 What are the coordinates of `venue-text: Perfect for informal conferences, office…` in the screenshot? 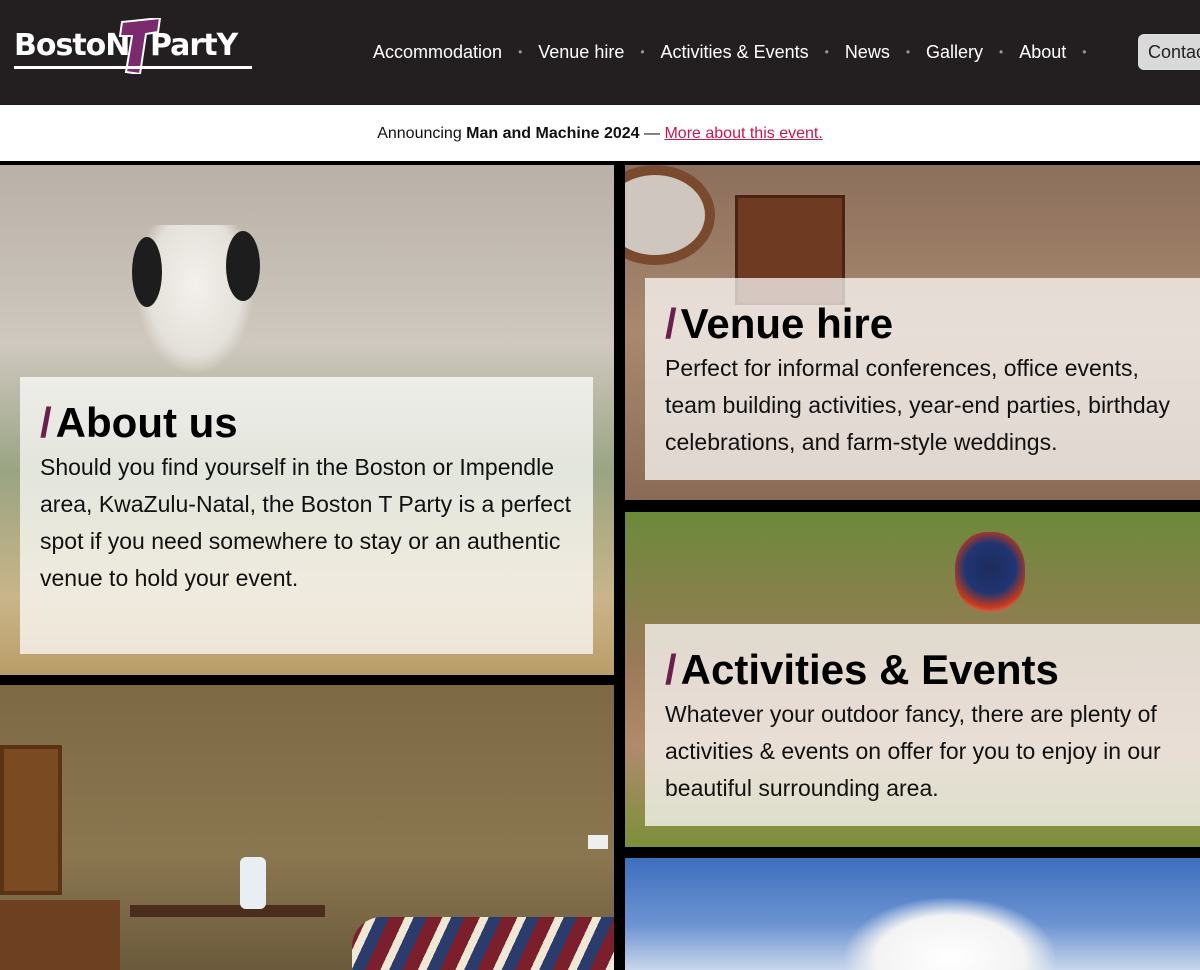 It's located at (917, 405).